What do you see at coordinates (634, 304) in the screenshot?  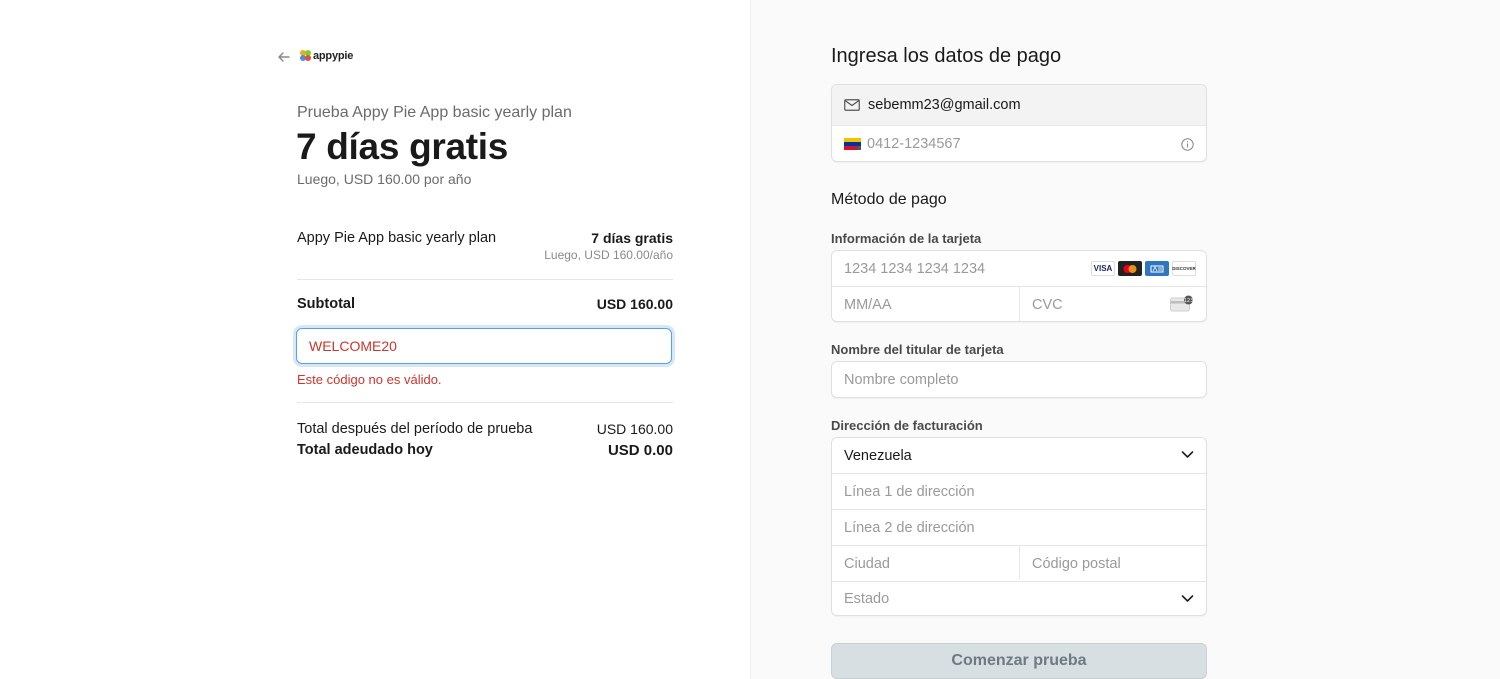 I see `subtotal-value: USD 160.00` at bounding box center [634, 304].